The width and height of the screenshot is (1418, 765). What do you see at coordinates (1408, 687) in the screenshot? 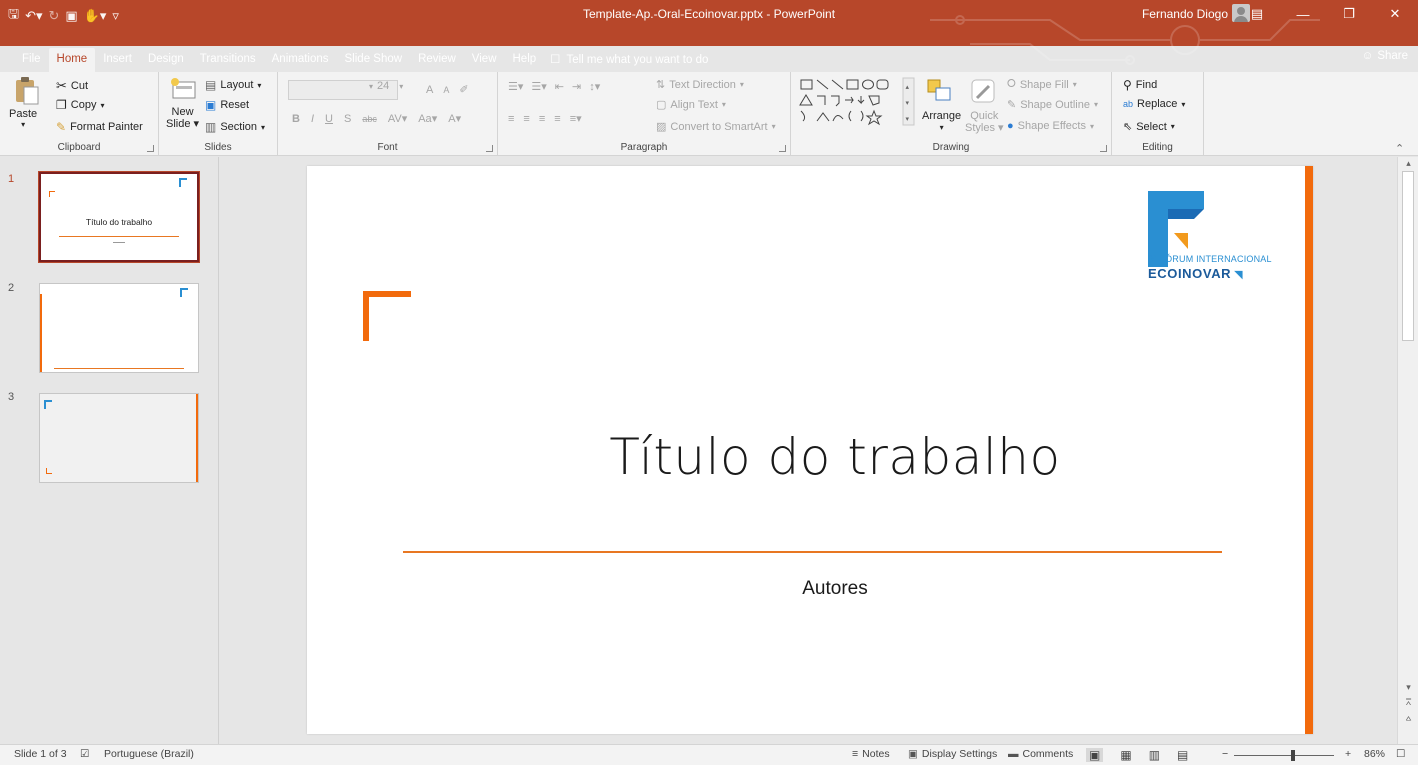
I see `scroll-down-icon: ▾` at bounding box center [1408, 687].